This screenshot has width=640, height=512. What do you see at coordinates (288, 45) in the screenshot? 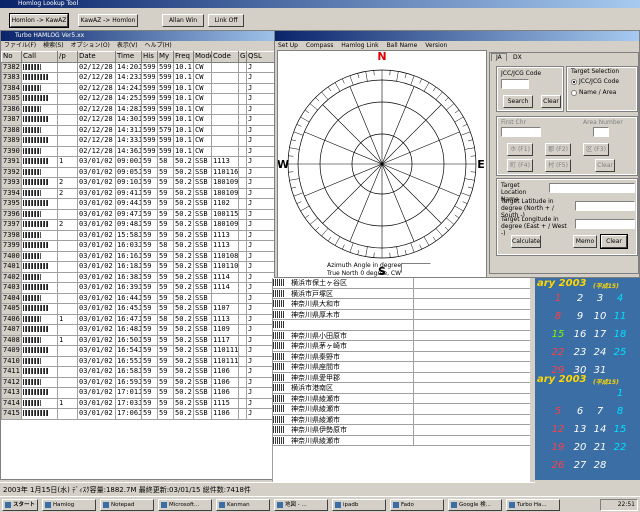
I see `menu-setup: Set Up` at bounding box center [288, 45].